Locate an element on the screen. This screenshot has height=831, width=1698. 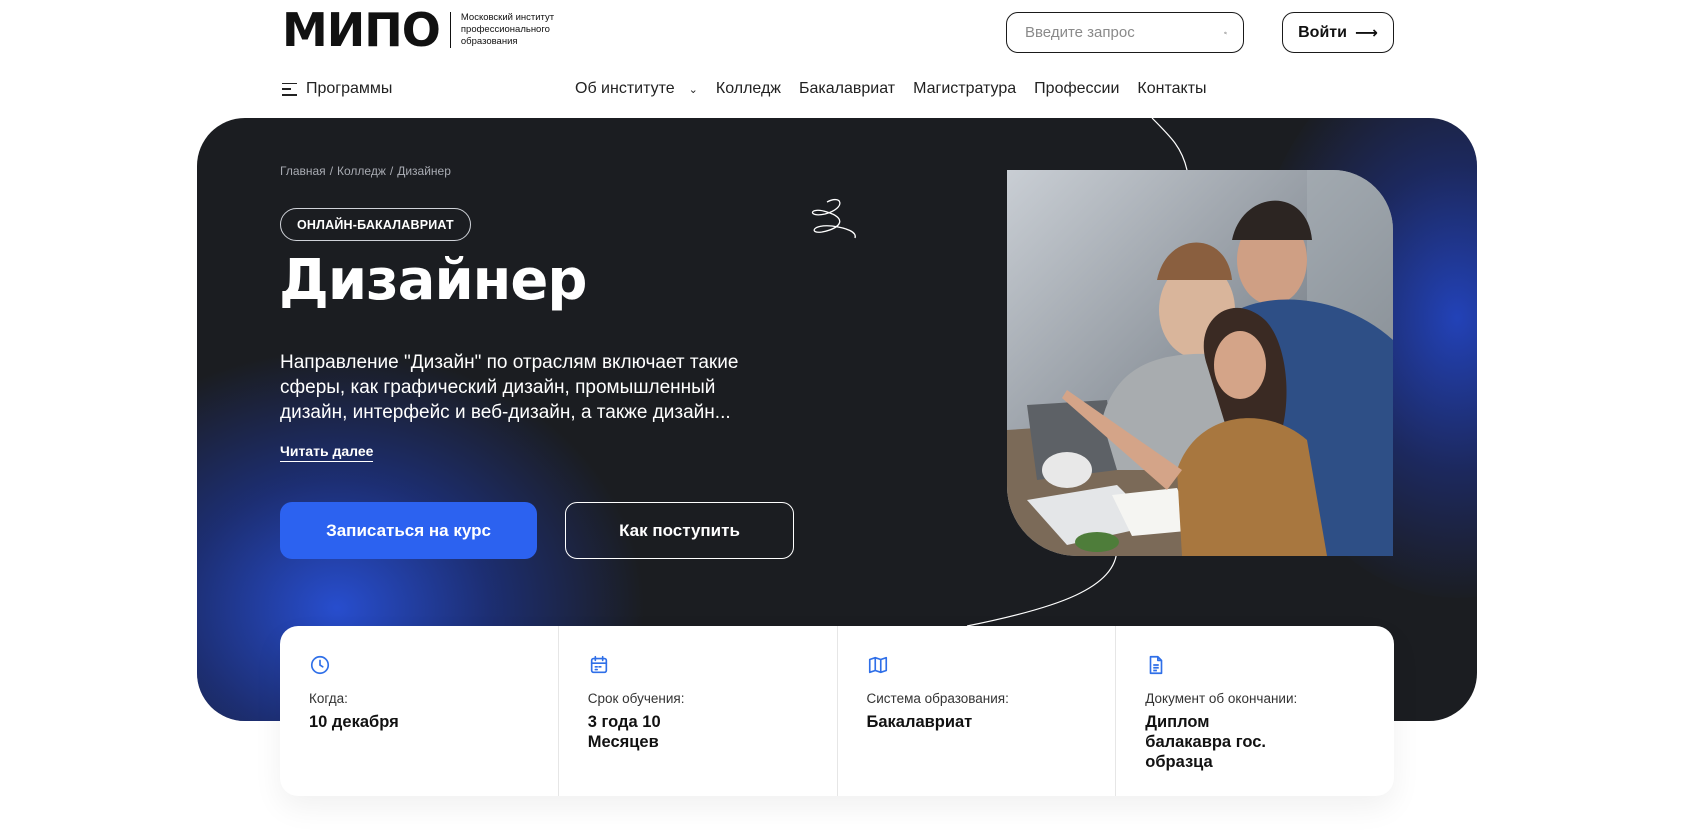
how-to-apply-button: Как поступить is located at coordinates (679, 530).